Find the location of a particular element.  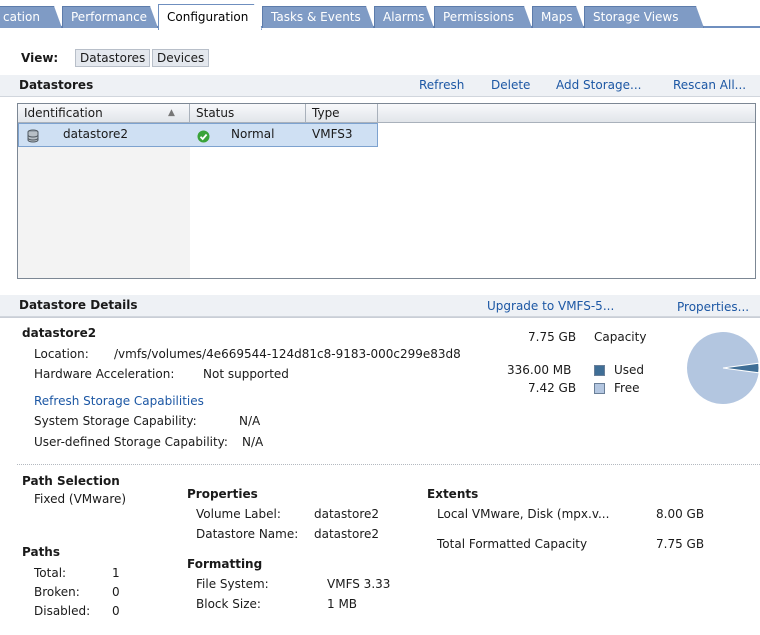

tab-summary: cation is located at coordinates (31, 17).